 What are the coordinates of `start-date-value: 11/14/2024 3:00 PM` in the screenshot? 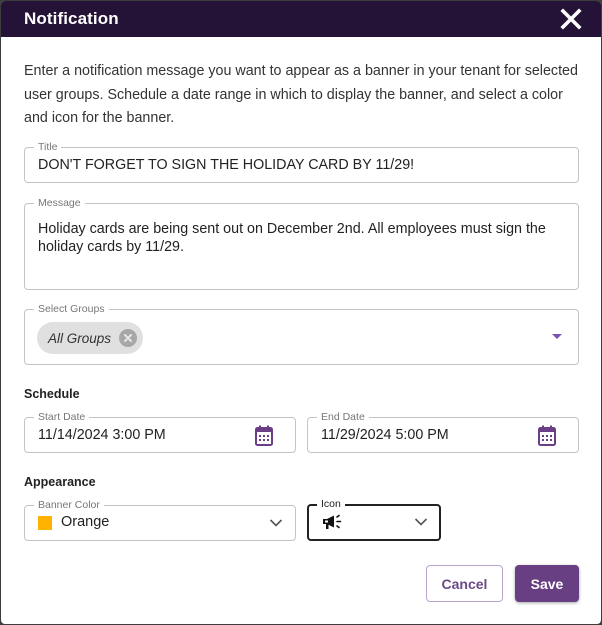 It's located at (102, 435).